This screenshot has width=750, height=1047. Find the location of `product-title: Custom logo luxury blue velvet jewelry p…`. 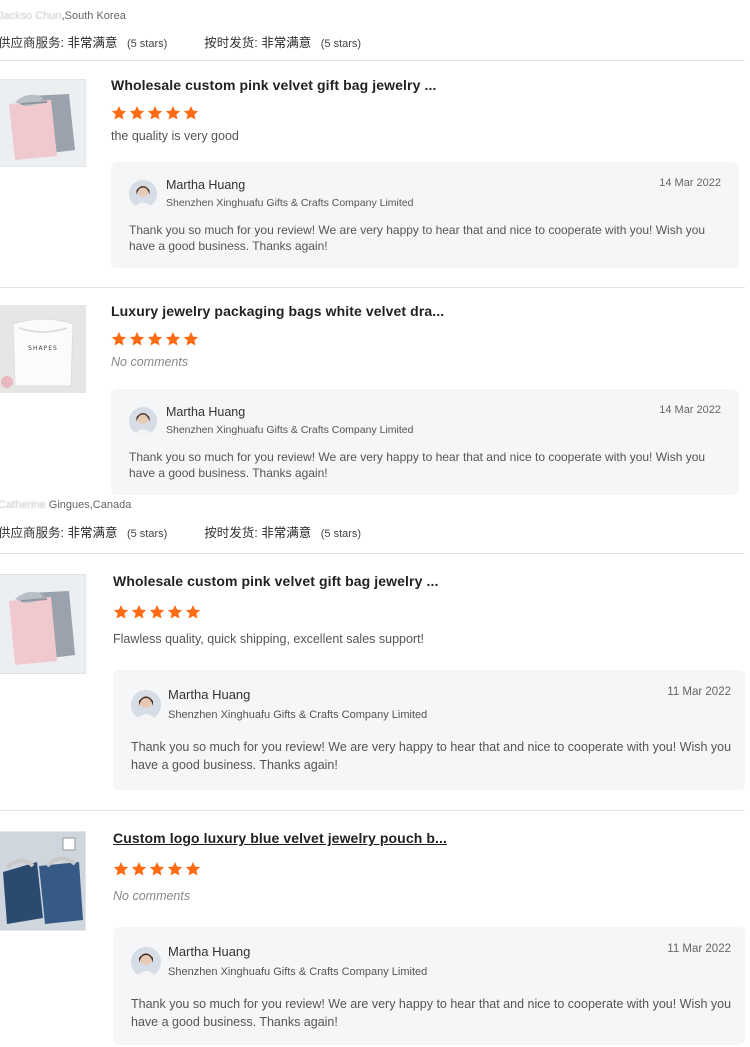

product-title: Custom logo luxury blue velvet jewelry p… is located at coordinates (280, 838).